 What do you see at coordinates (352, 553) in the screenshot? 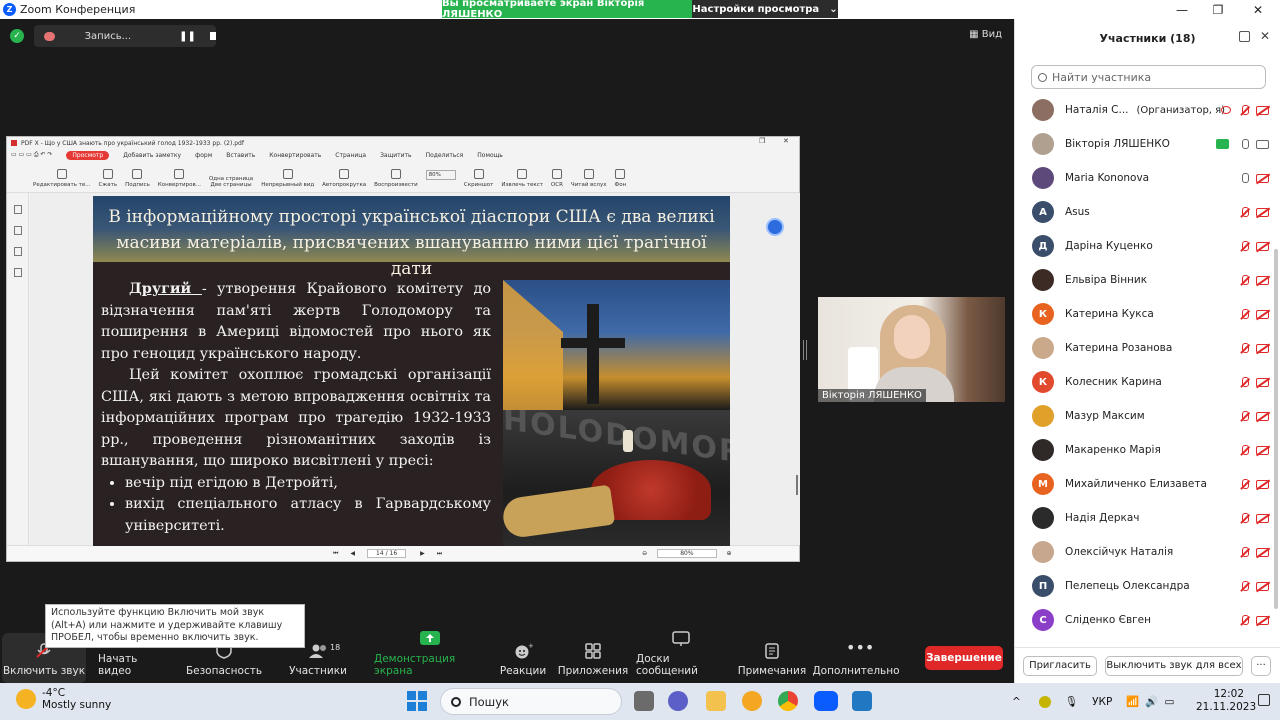
I see `prev-page-icon: ◀` at bounding box center [352, 553].